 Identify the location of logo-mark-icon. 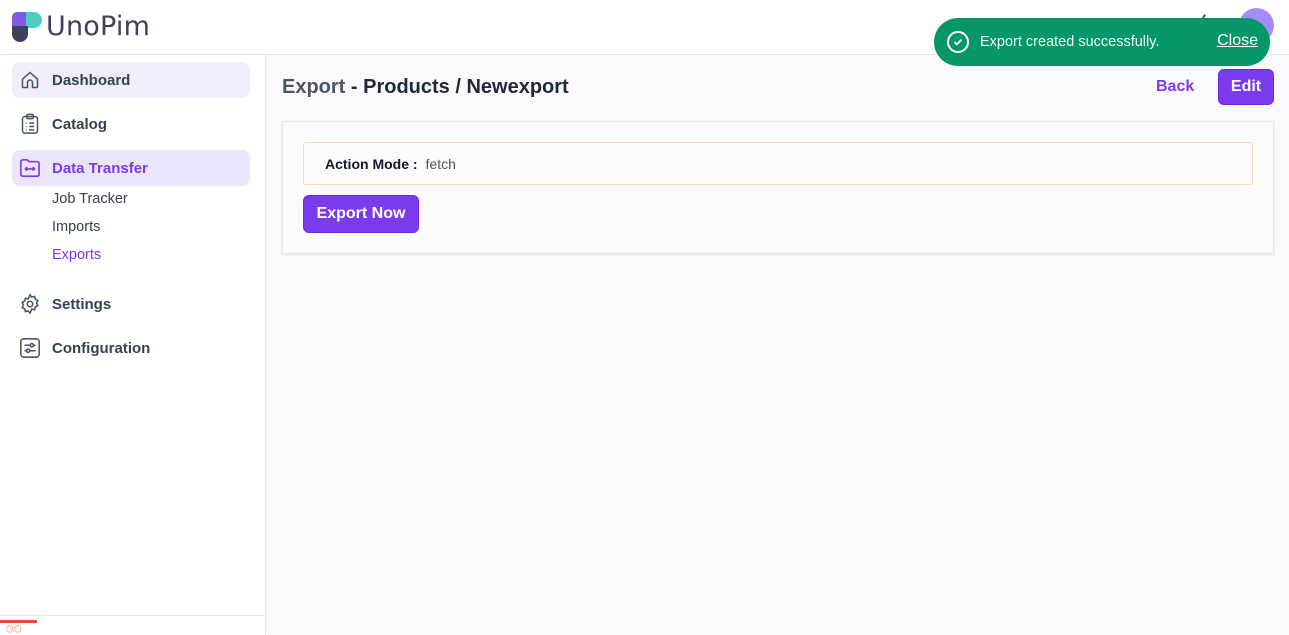
(27, 26).